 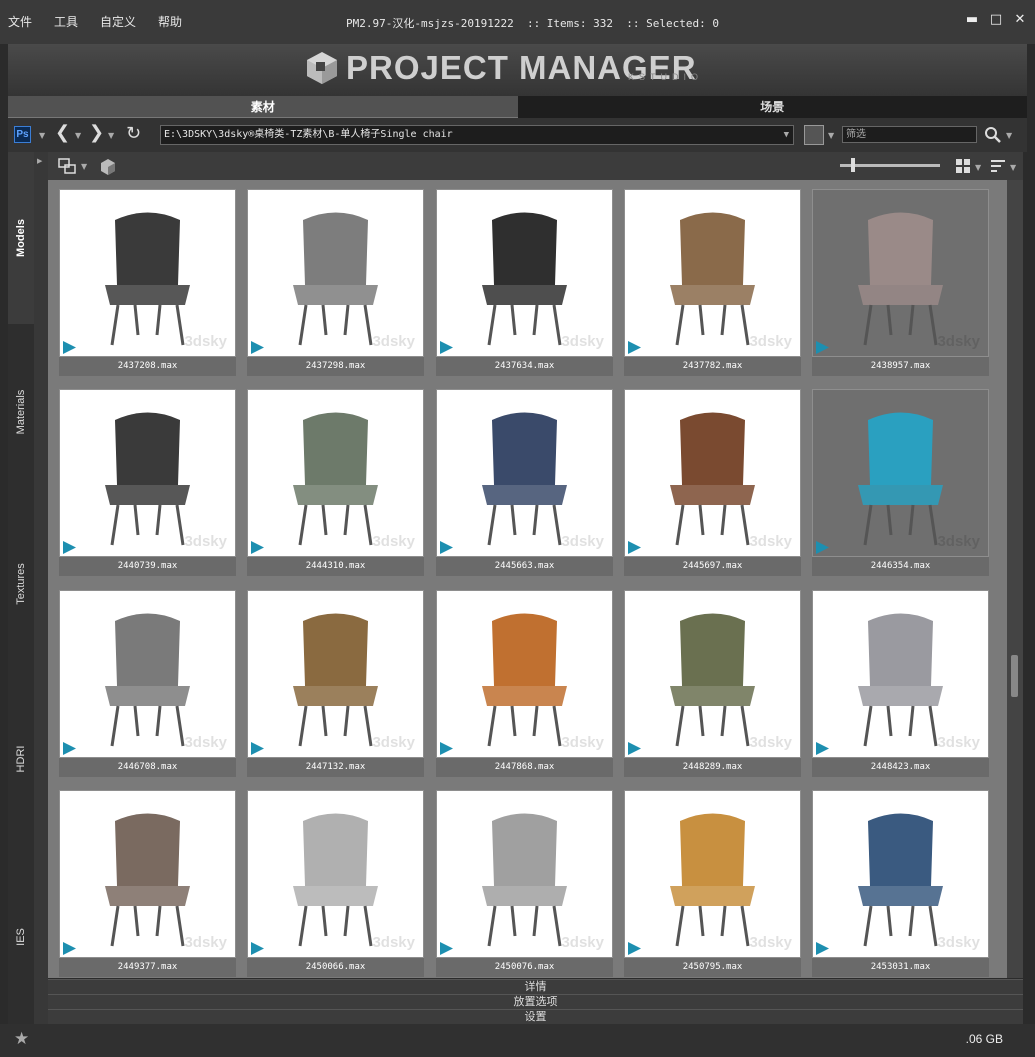 I want to click on package-icon, so click(x=108, y=167).